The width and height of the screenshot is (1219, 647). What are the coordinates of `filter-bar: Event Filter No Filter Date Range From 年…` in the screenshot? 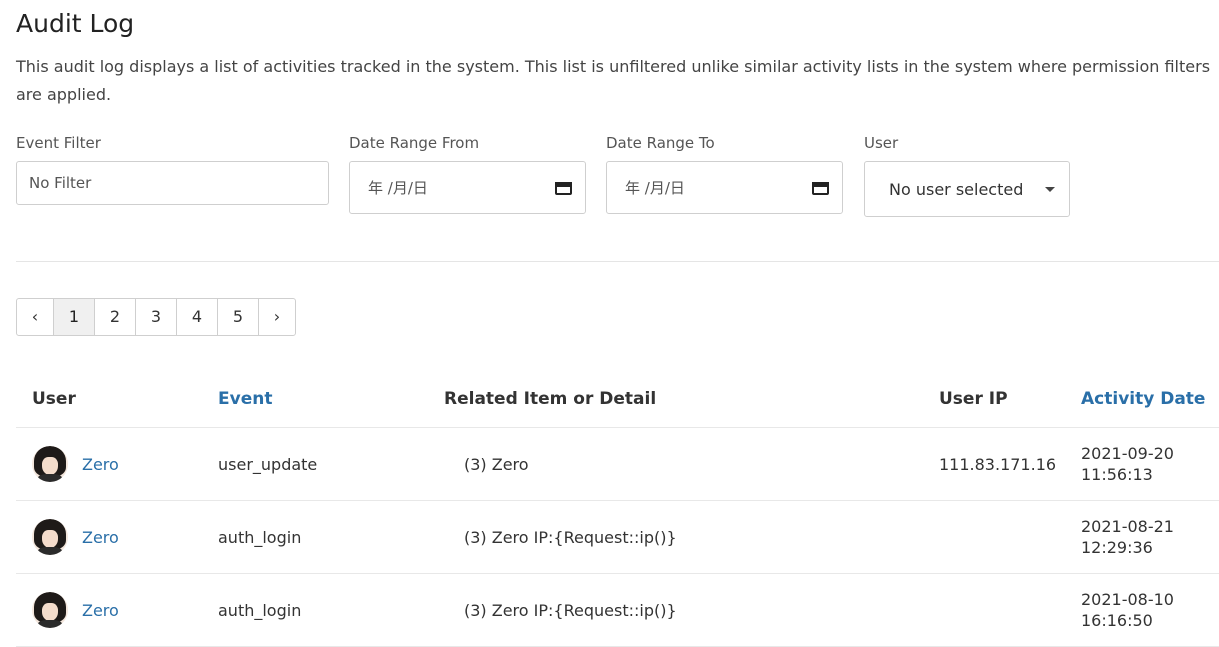 It's located at (617, 178).